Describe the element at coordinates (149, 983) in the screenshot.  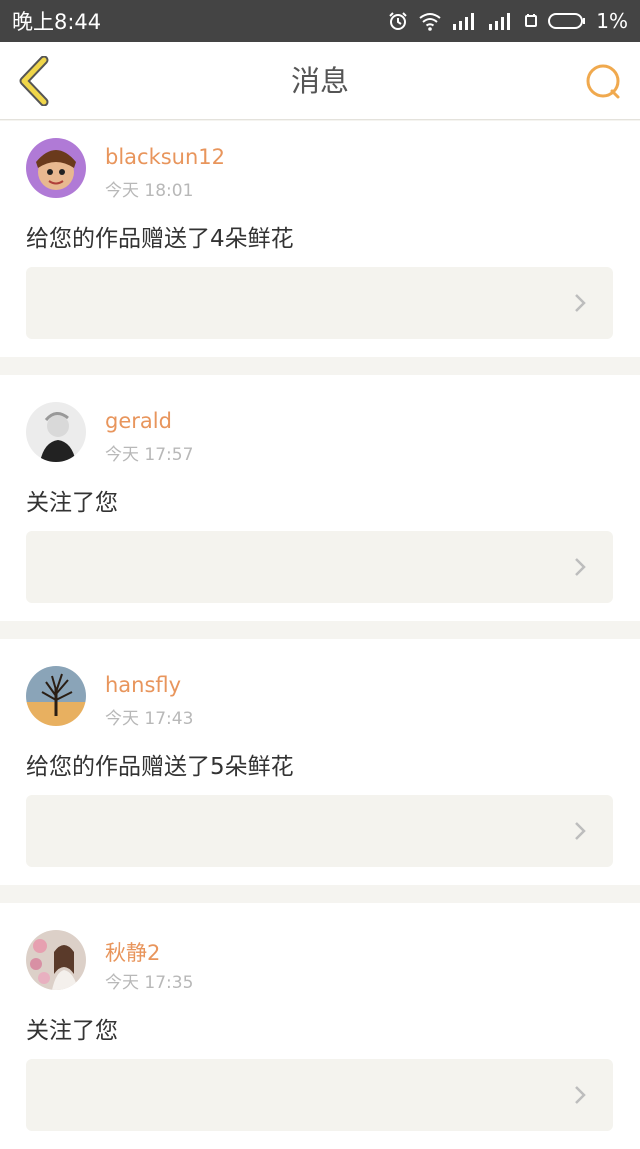
I see `message-time: 今天 17:35` at that location.